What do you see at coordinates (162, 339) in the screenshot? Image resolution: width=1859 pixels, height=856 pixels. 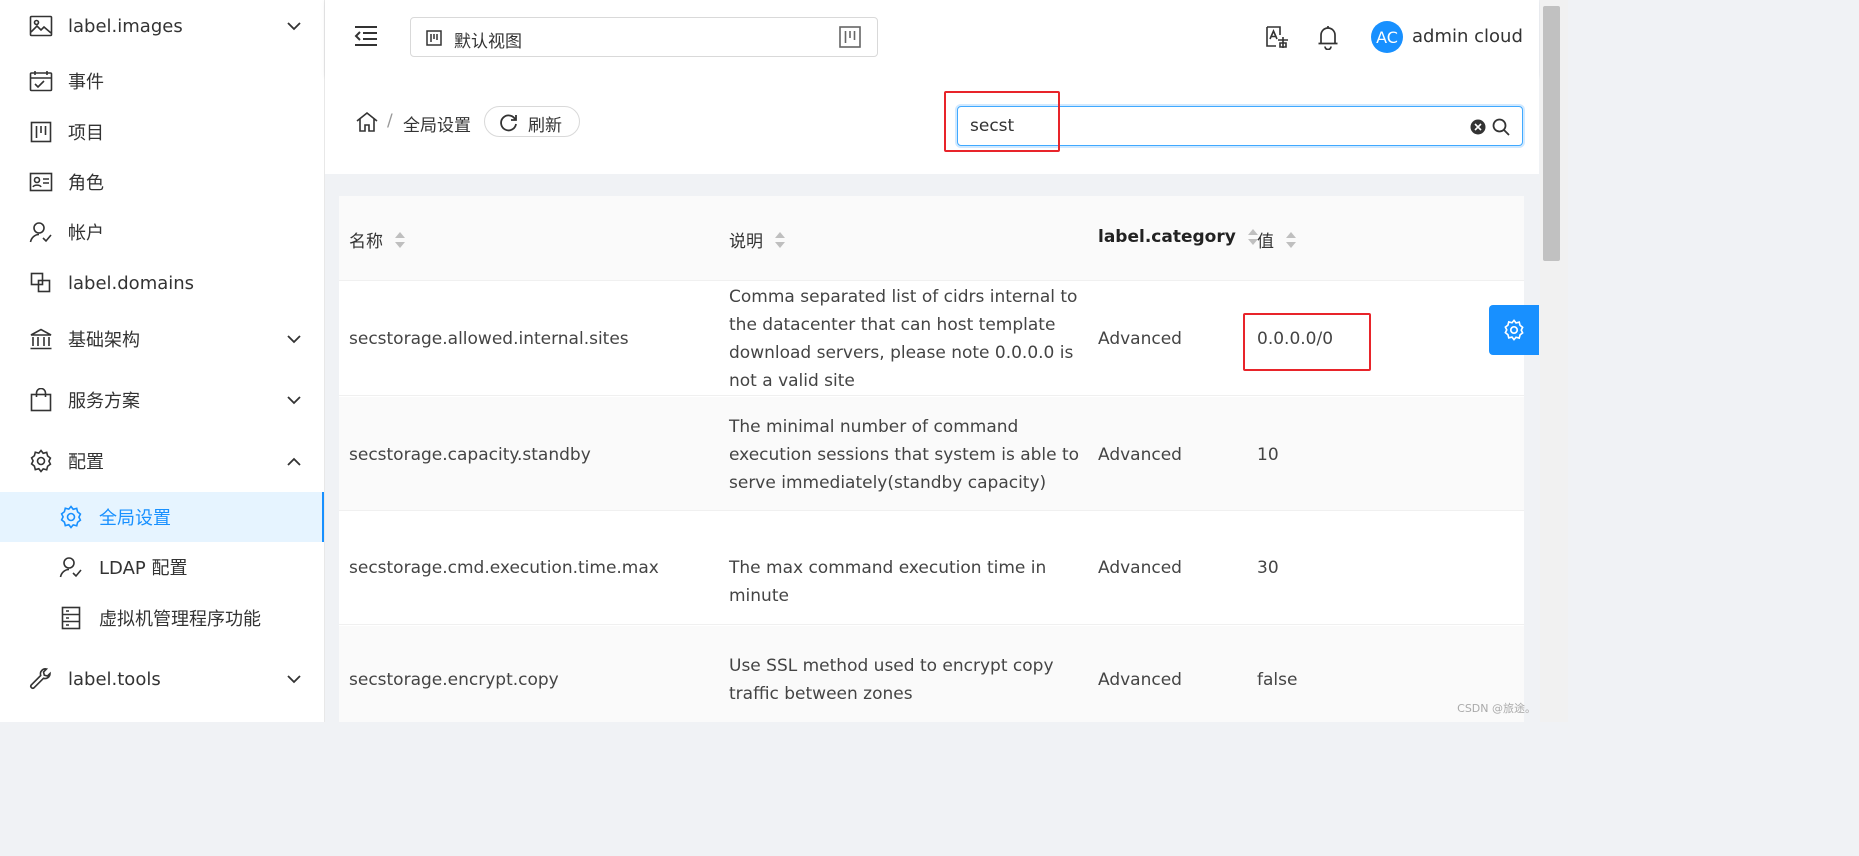 I see `sidebar-item-infrastructure: 基础架构` at bounding box center [162, 339].